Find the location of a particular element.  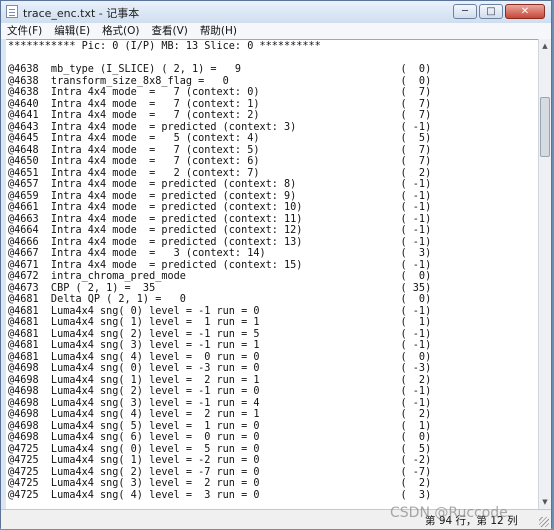

menu-file: 文件(F) is located at coordinates (24, 31).